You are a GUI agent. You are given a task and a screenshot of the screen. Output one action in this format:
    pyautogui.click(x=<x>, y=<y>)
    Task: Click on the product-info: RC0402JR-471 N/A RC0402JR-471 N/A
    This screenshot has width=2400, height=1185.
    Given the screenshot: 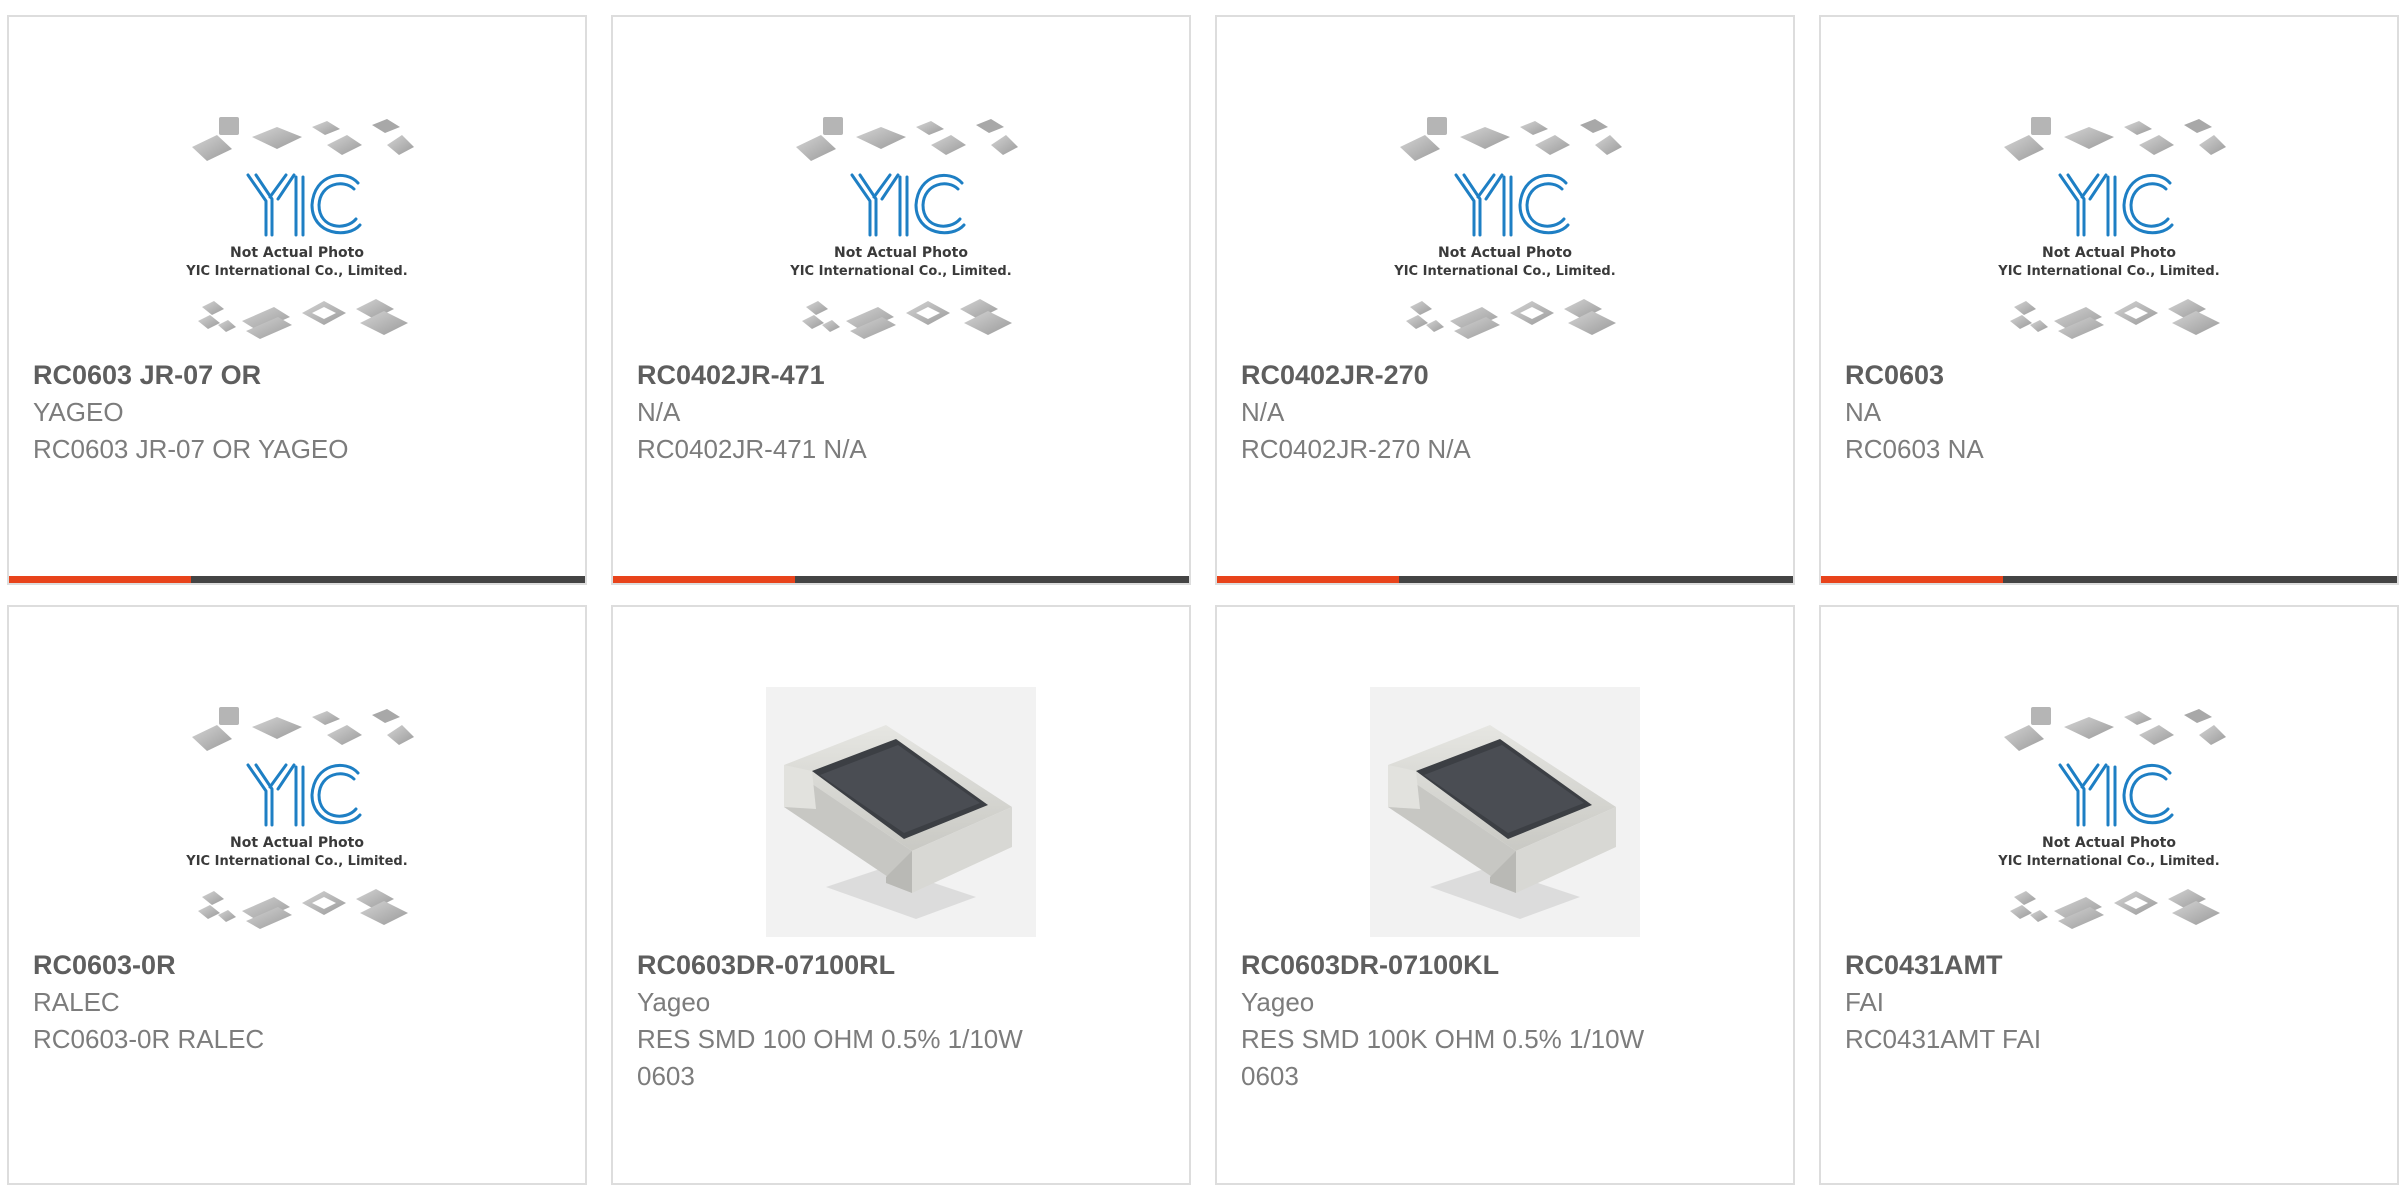 What is the action you would take?
    pyautogui.click(x=901, y=412)
    